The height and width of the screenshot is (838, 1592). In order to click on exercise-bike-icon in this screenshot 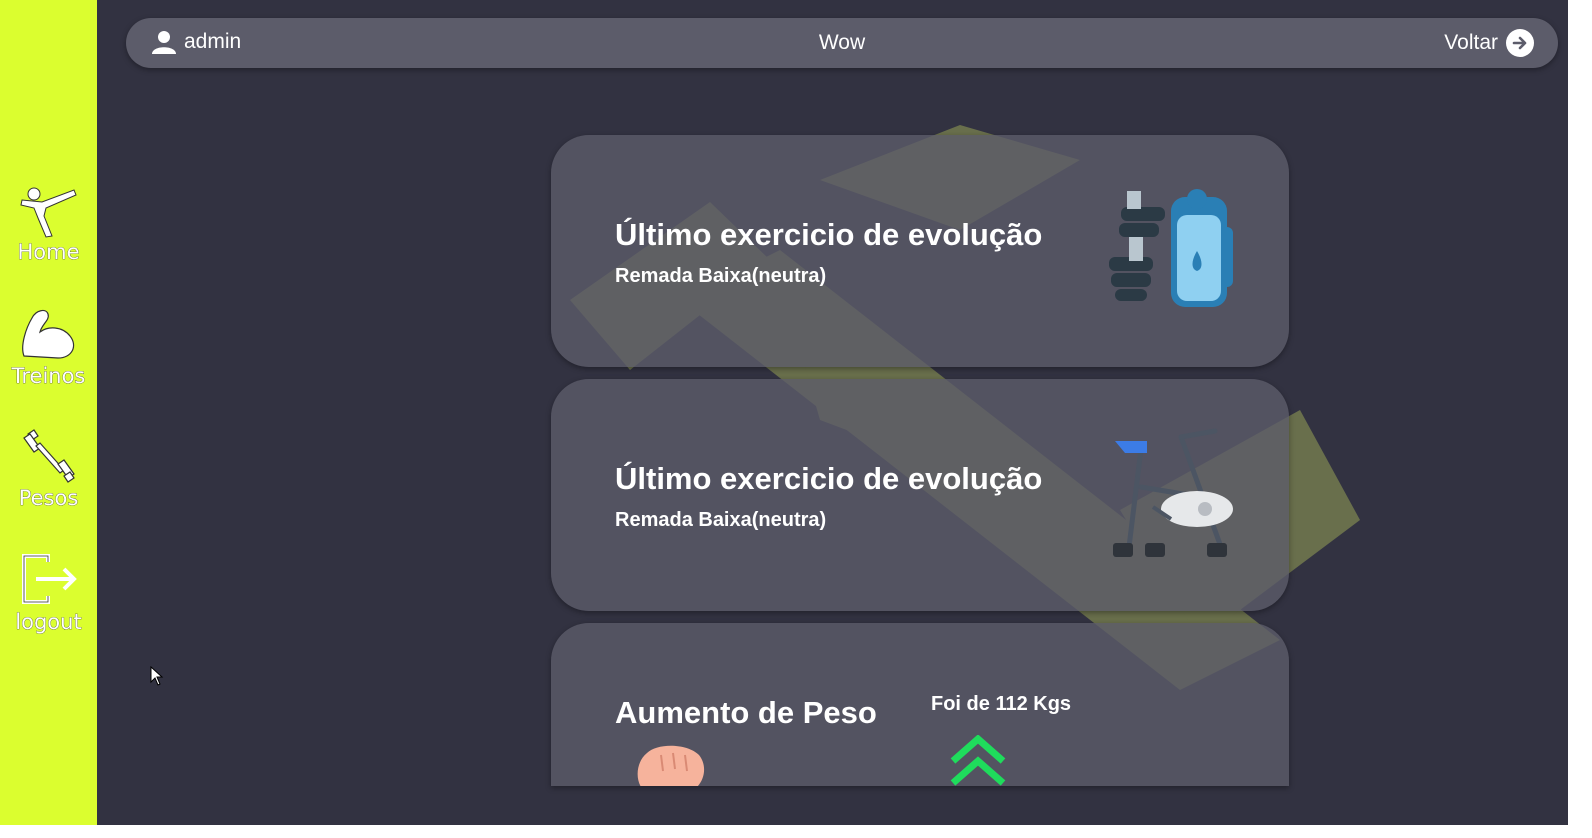, I will do `click(1173, 492)`.